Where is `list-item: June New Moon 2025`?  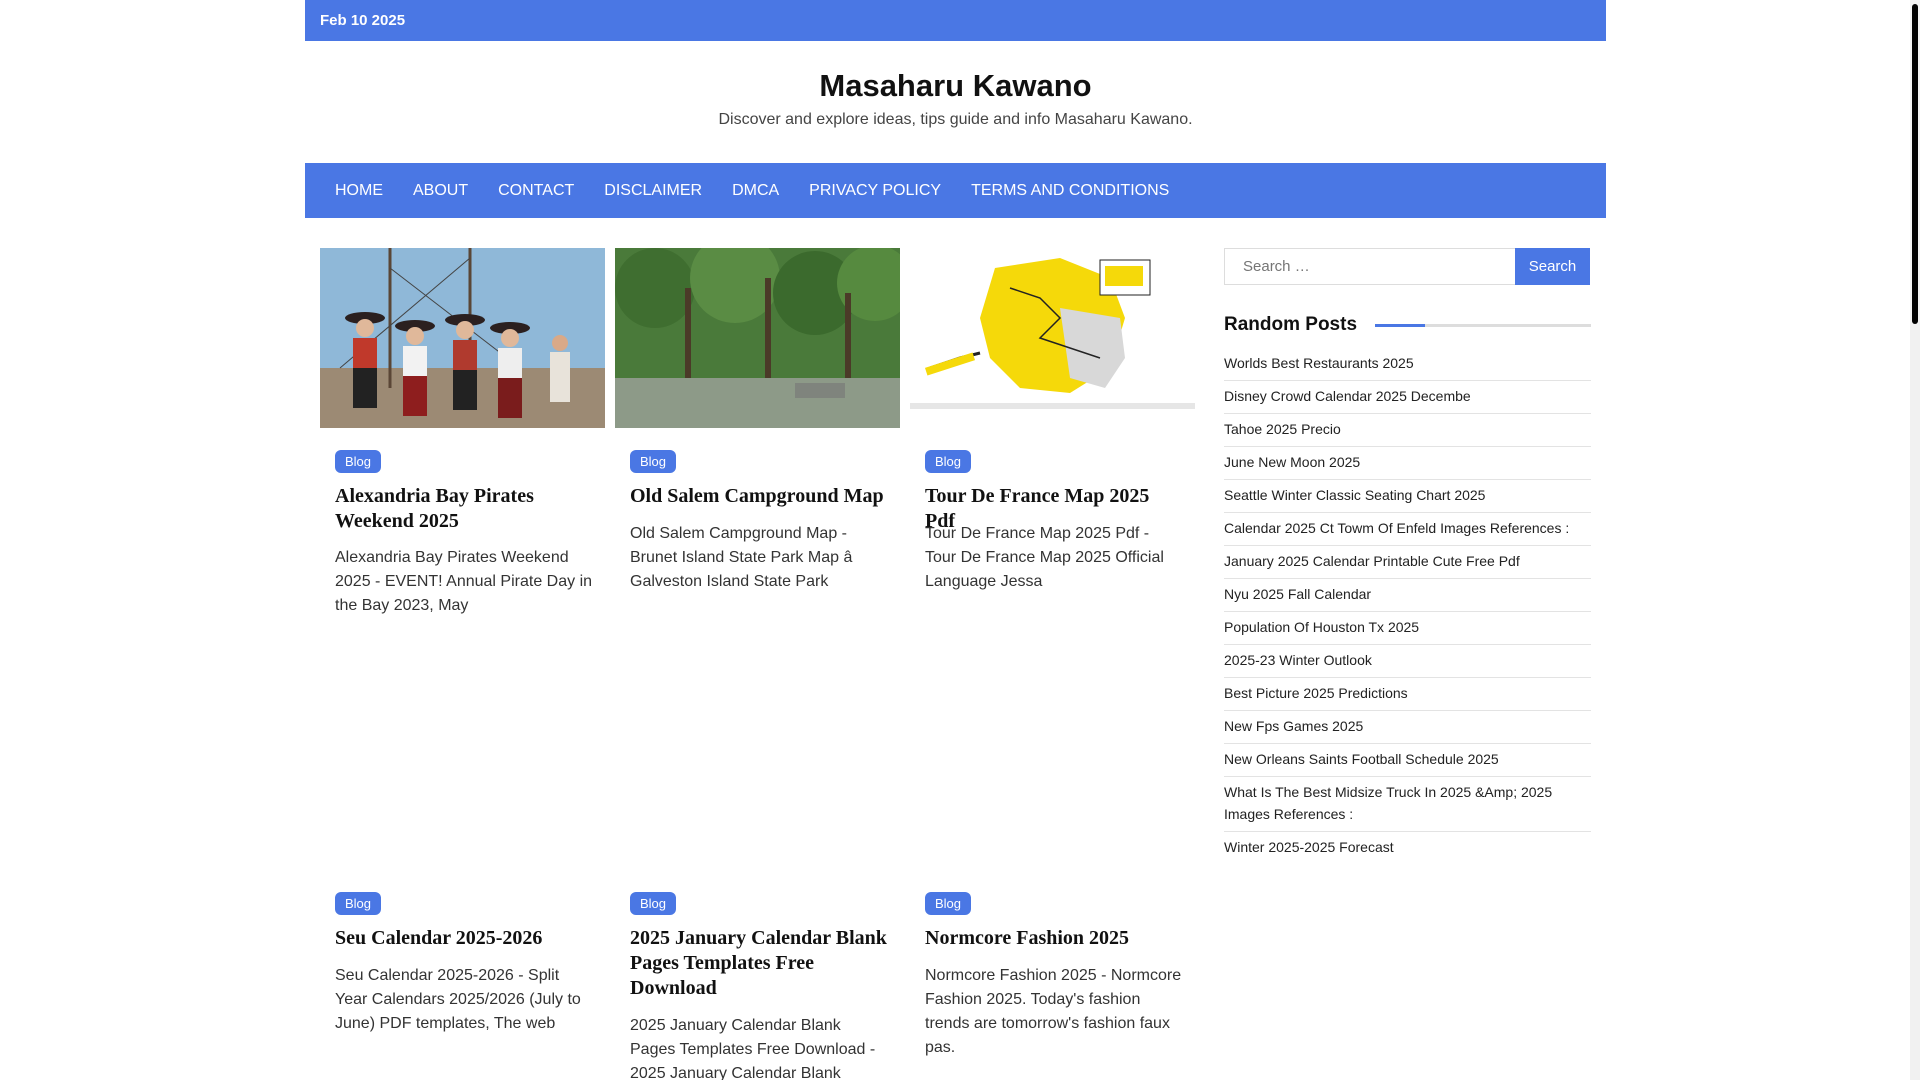 list-item: June New Moon 2025 is located at coordinates (1407, 463).